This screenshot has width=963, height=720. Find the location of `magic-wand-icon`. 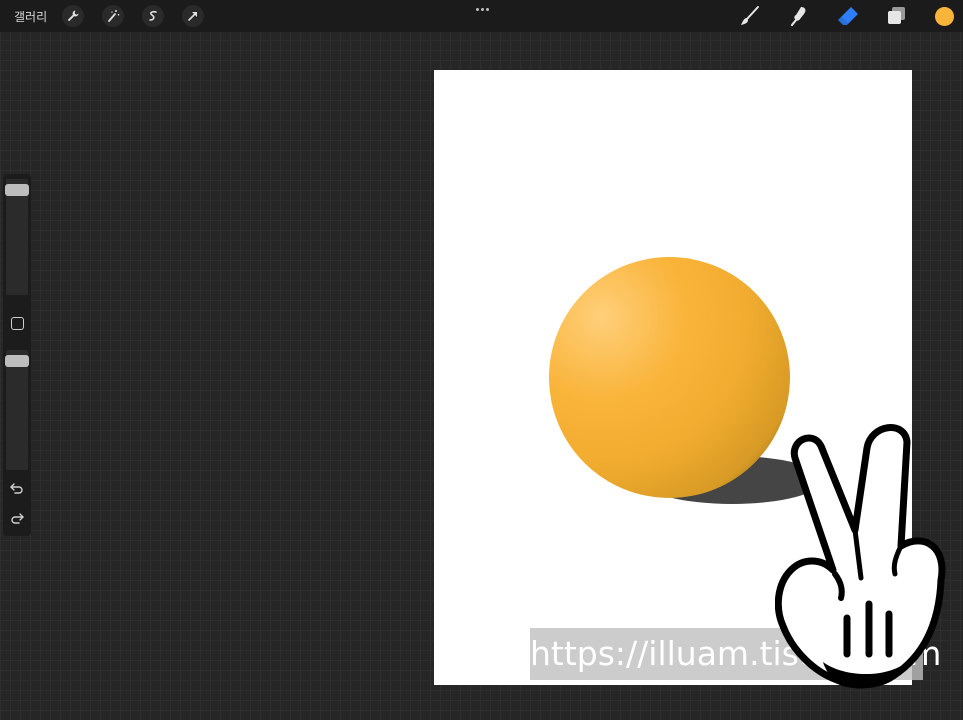

magic-wand-icon is located at coordinates (114, 16).